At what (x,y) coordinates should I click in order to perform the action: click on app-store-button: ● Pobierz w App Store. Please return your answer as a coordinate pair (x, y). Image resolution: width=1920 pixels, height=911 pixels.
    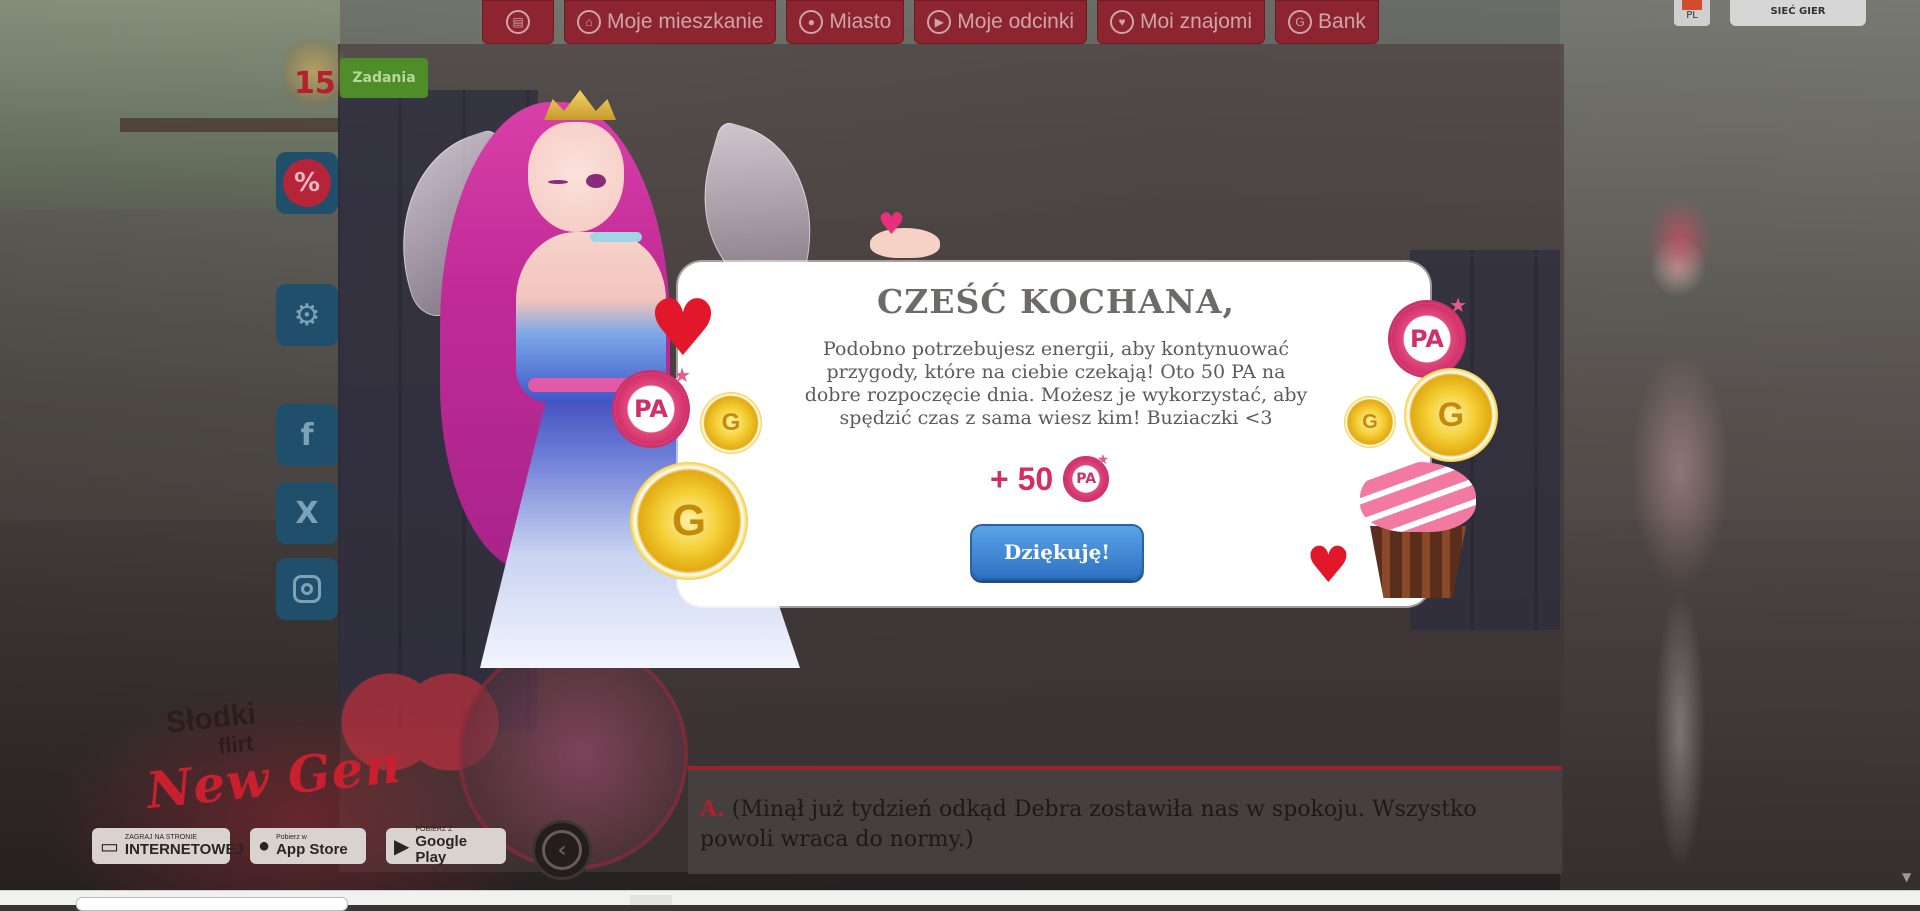
    Looking at the image, I should click on (308, 846).